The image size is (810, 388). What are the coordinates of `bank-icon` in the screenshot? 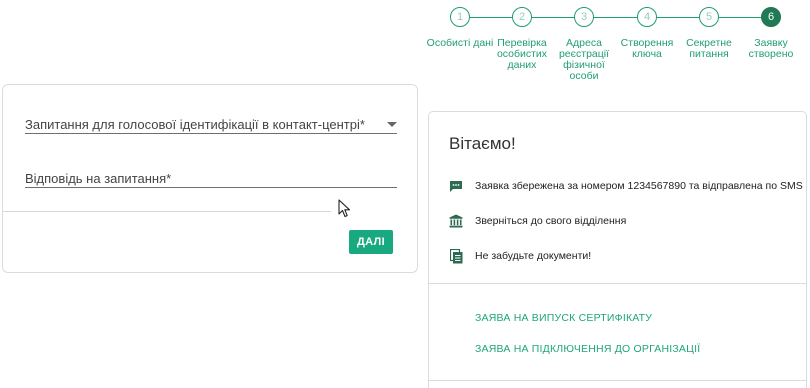 It's located at (456, 221).